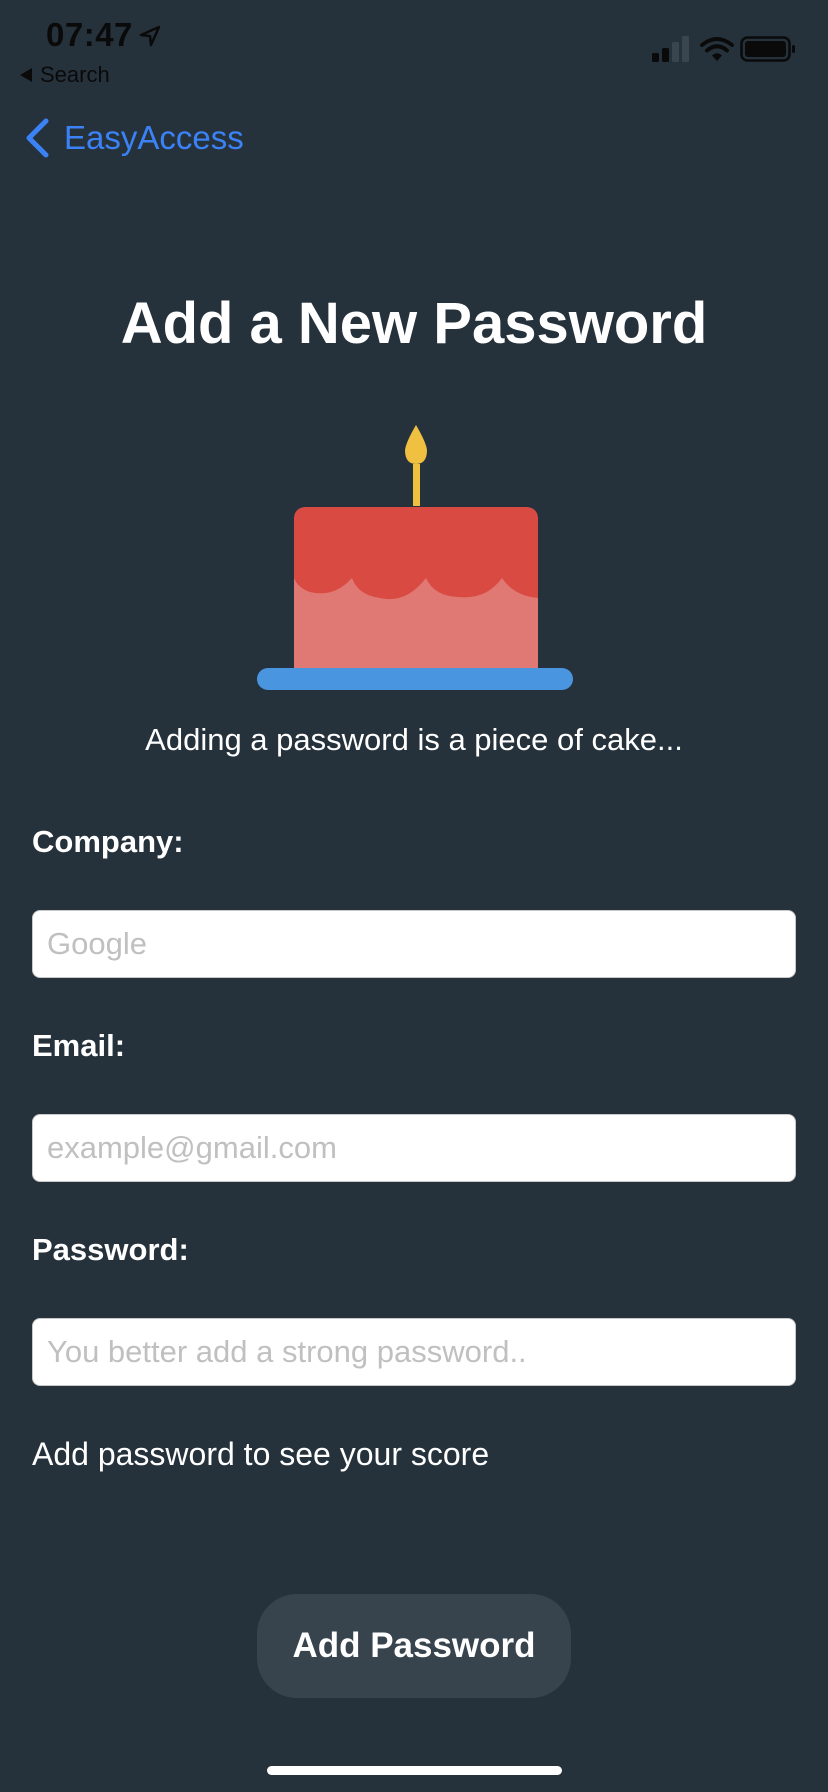  I want to click on nav-back-label: EasyAccess, so click(154, 137).